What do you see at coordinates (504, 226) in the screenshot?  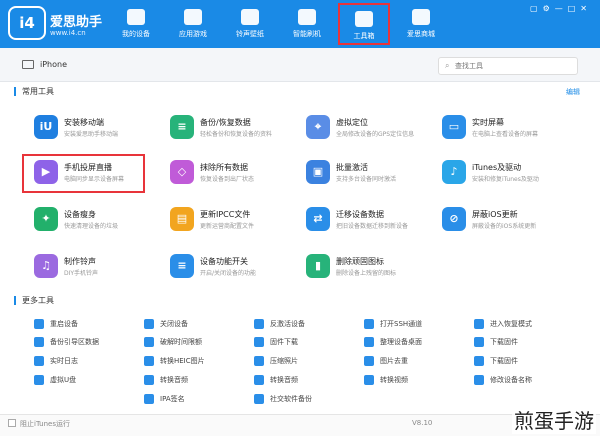 I see `tool-desc: 屏蔽设备的iOS系统更新` at bounding box center [504, 226].